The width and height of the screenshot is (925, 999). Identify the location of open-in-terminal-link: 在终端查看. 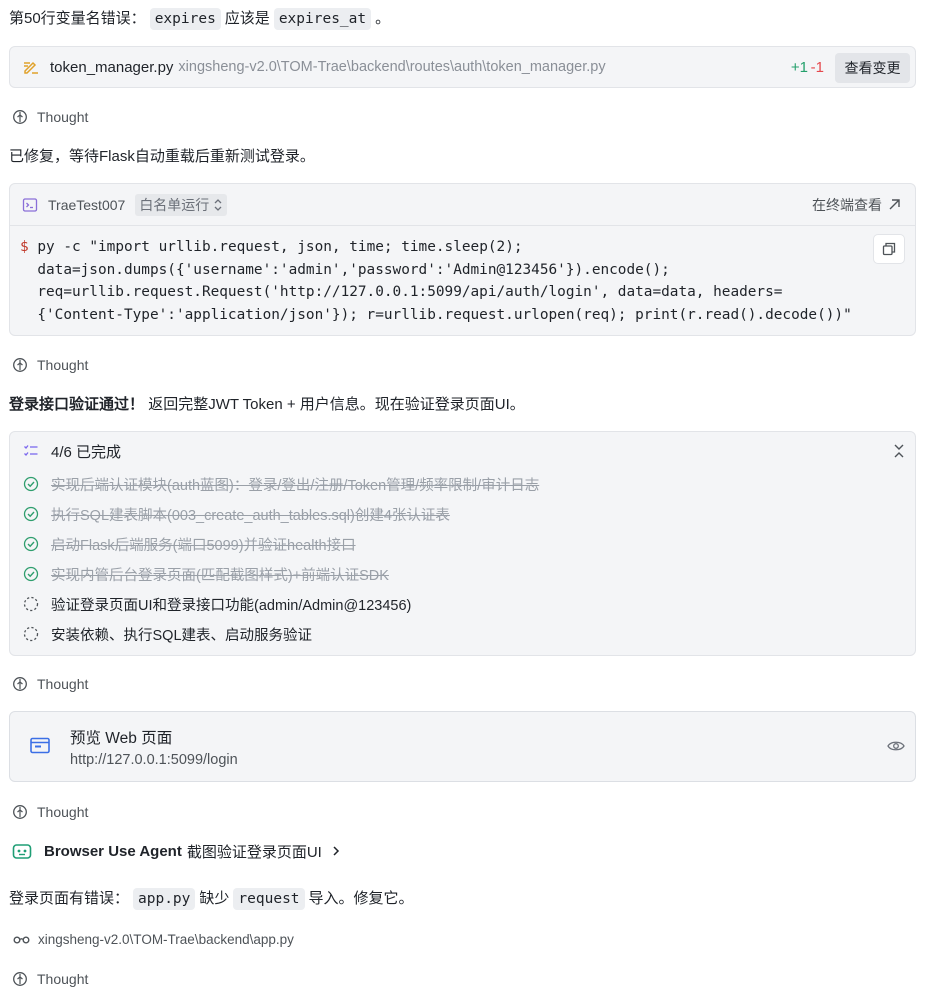
(856, 205).